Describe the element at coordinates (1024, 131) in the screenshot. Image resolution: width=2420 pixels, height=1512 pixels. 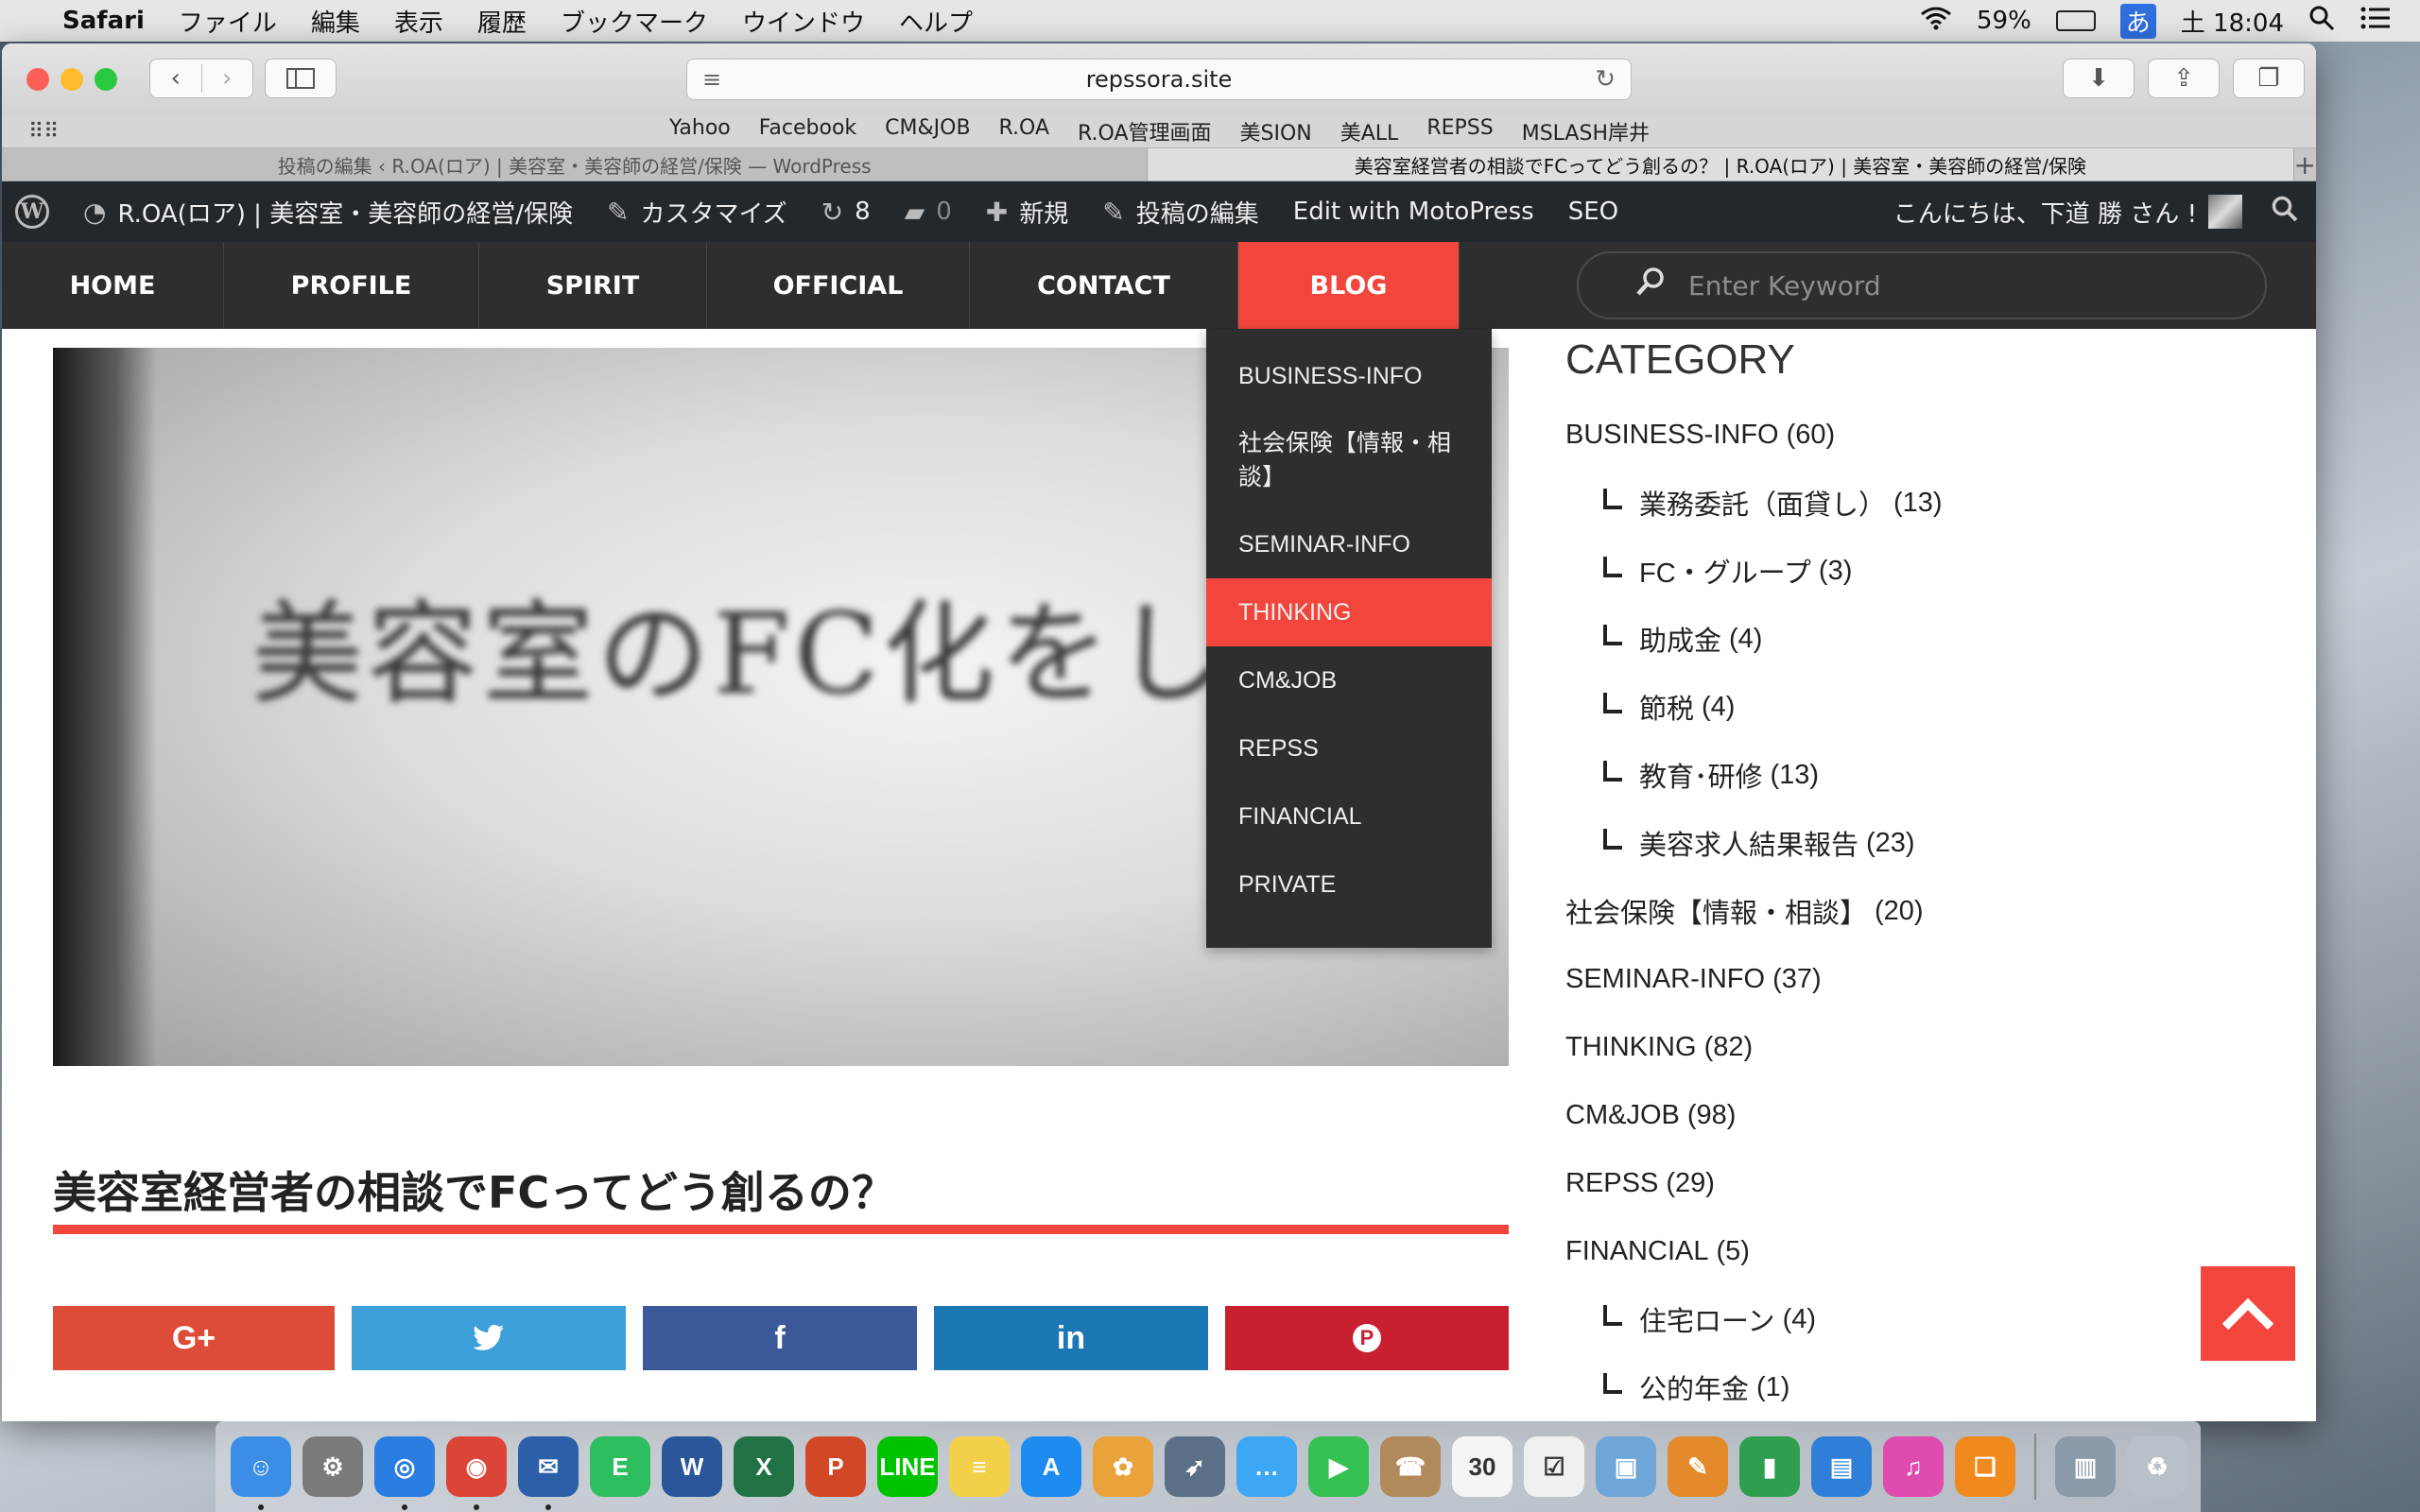
I see `favorite-link: R.OA` at that location.